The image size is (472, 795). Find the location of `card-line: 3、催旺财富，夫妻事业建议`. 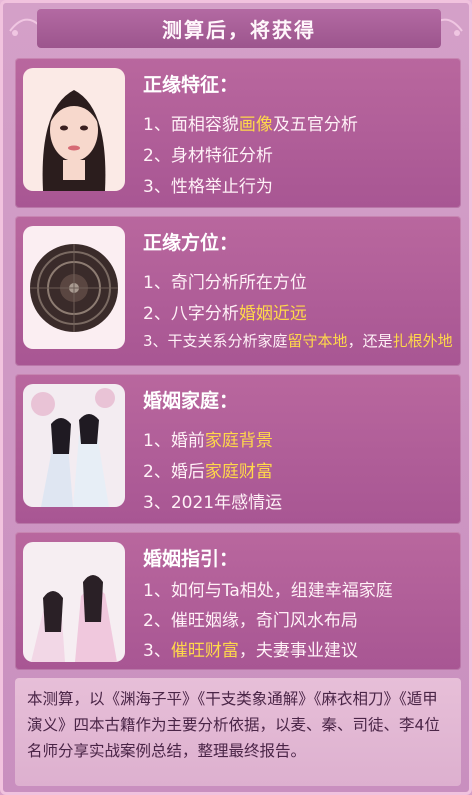

card-line: 3、催旺财富，夫妻事业建议 is located at coordinates (250, 651).